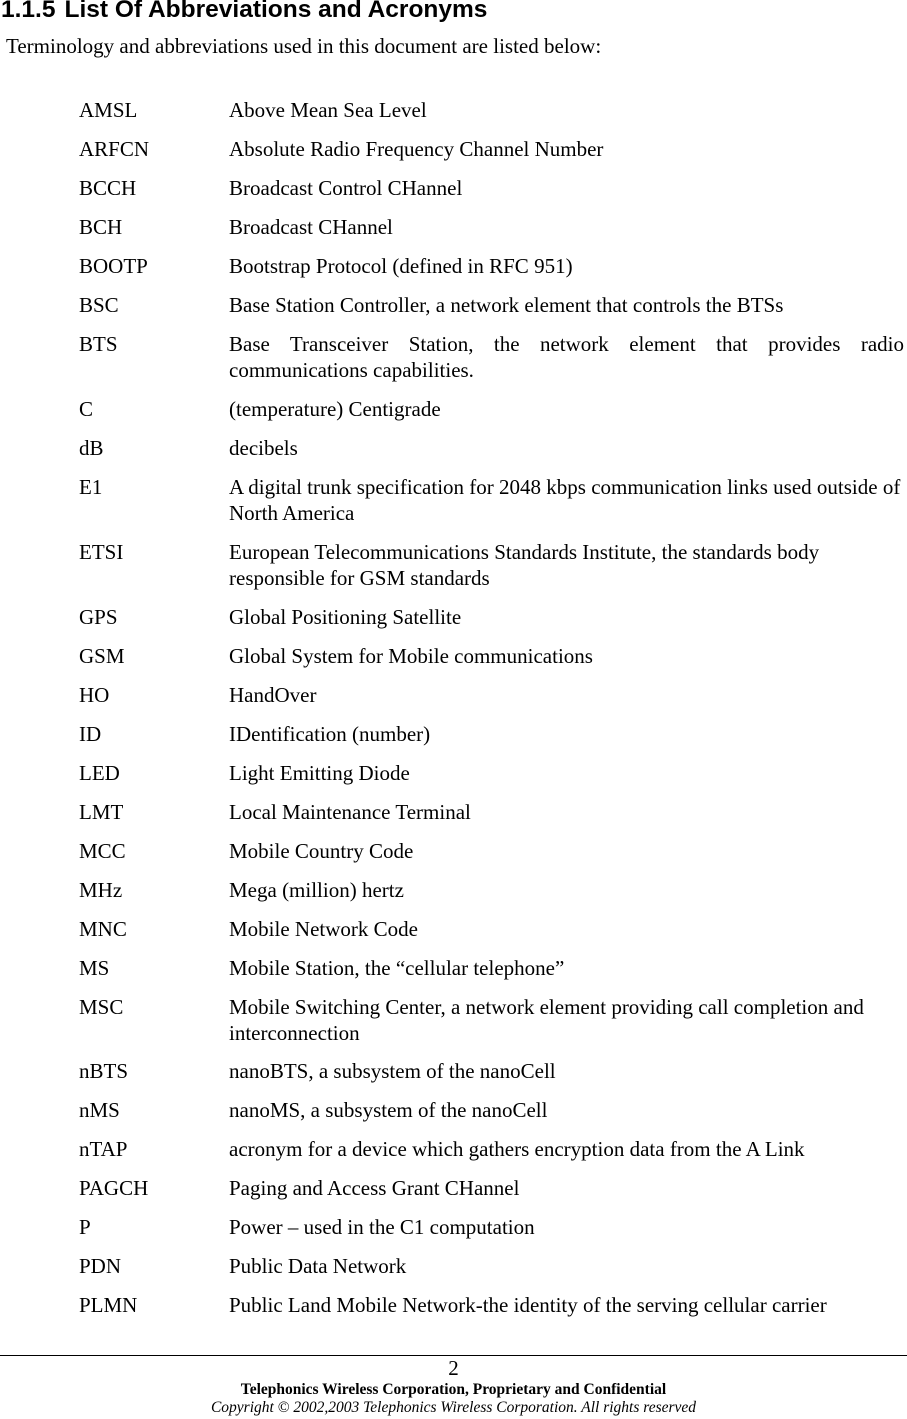  I want to click on abbreviation-definition: Public Data Network, so click(318, 1266).